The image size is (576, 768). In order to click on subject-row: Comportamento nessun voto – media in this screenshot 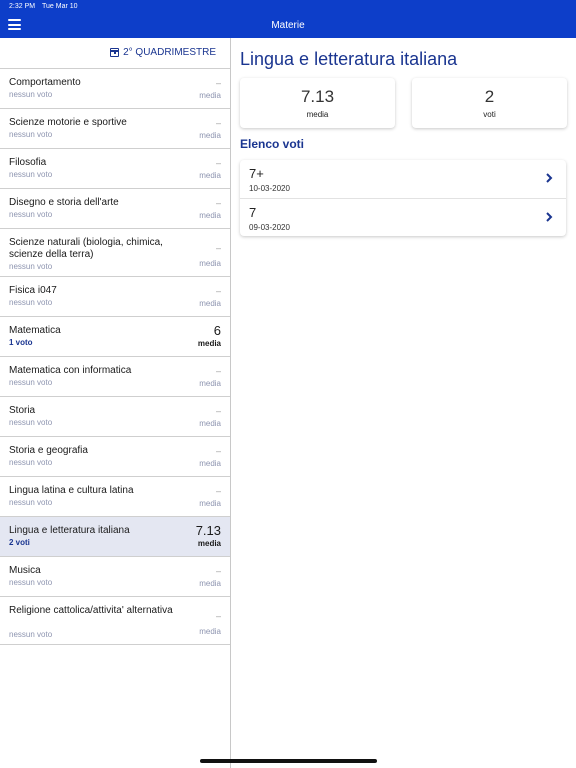, I will do `click(115, 88)`.